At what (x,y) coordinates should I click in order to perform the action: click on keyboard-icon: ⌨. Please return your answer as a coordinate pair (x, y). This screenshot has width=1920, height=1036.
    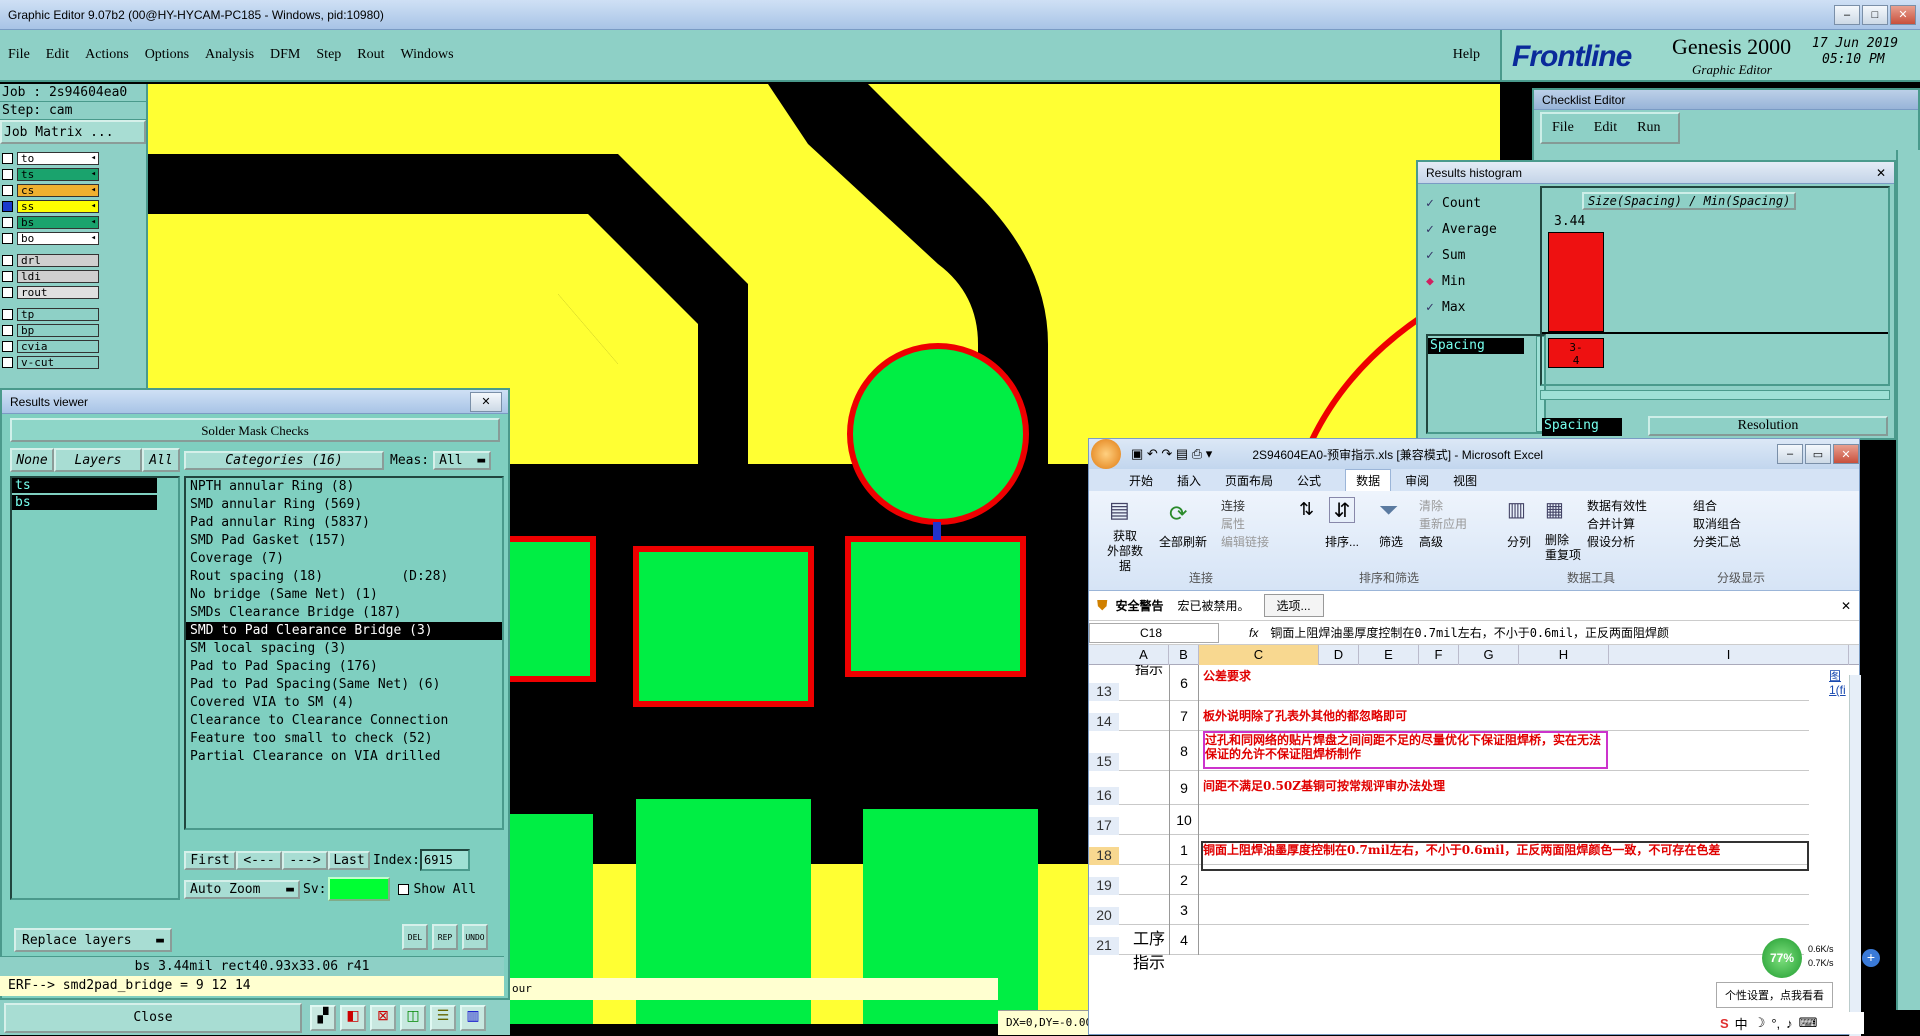
    Looking at the image, I should click on (1808, 1023).